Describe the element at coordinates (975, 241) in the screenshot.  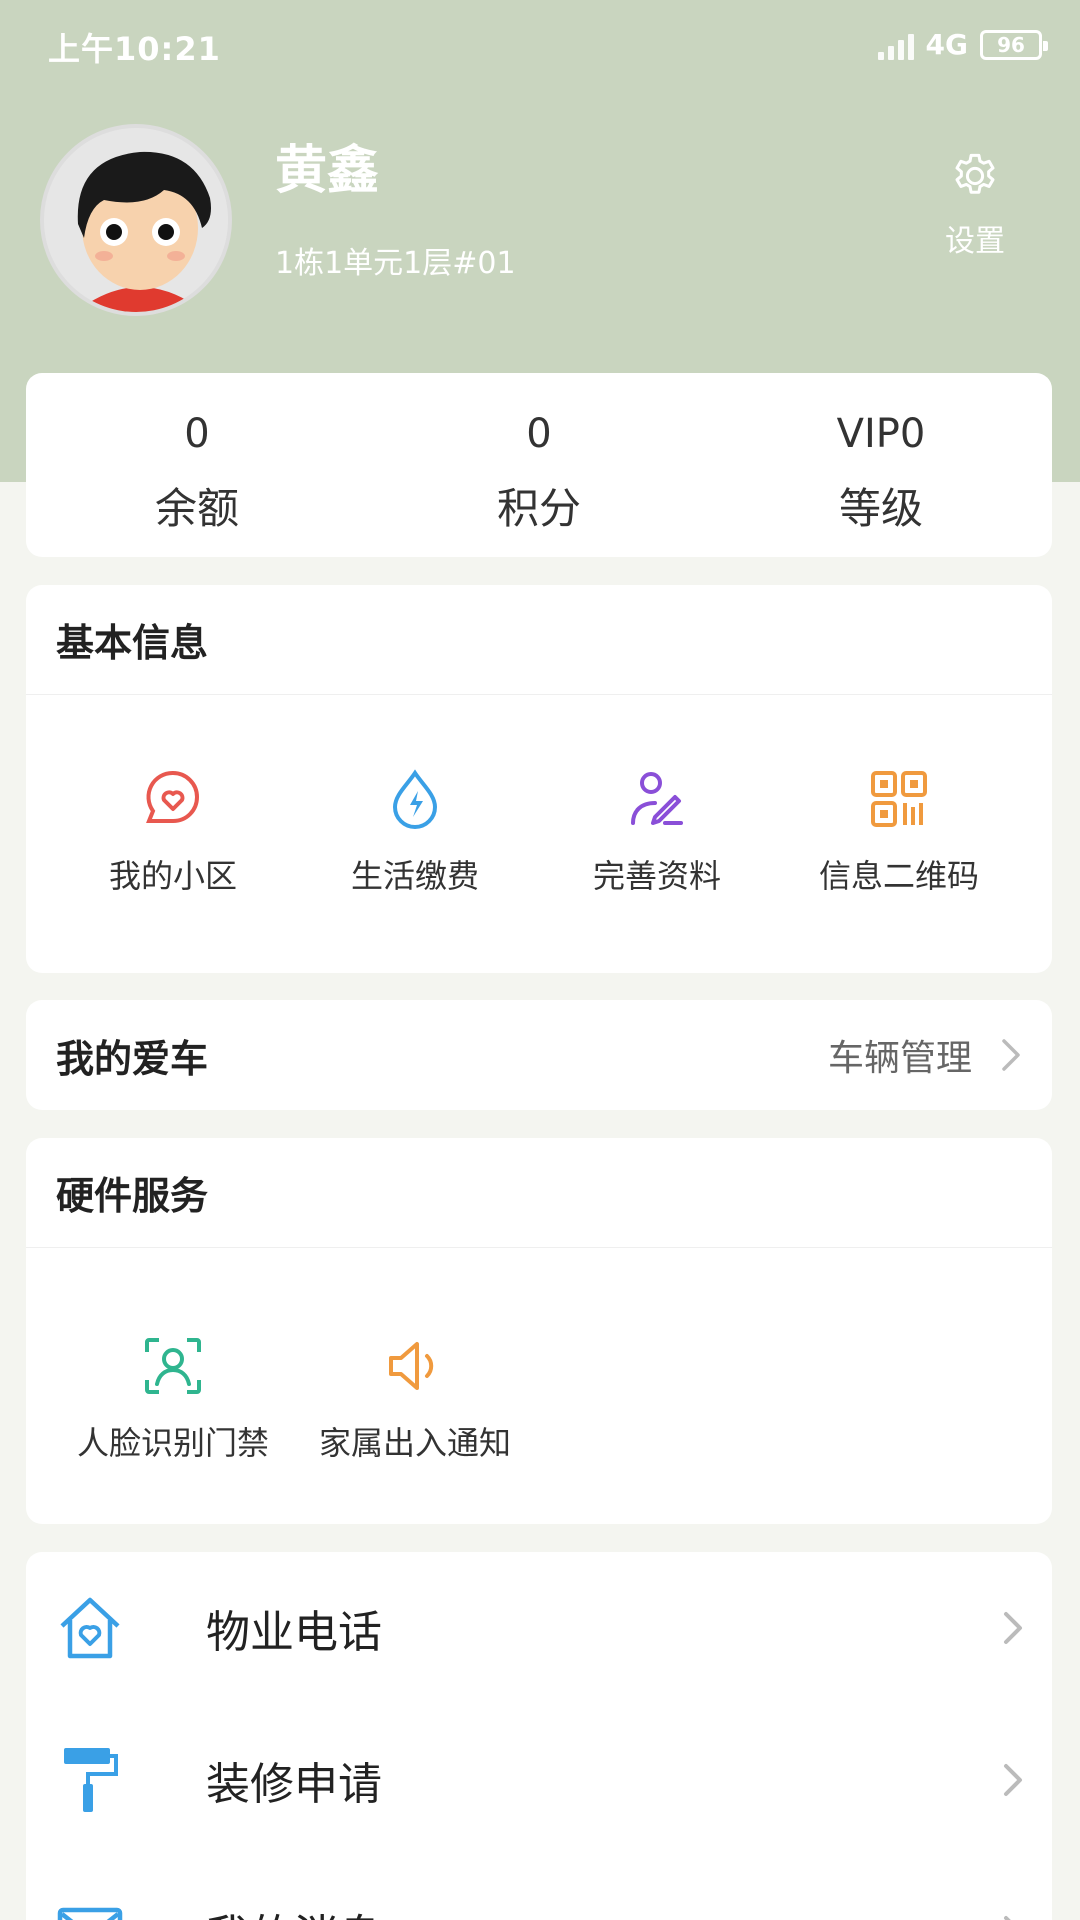
I see `settings-label: 设置` at that location.